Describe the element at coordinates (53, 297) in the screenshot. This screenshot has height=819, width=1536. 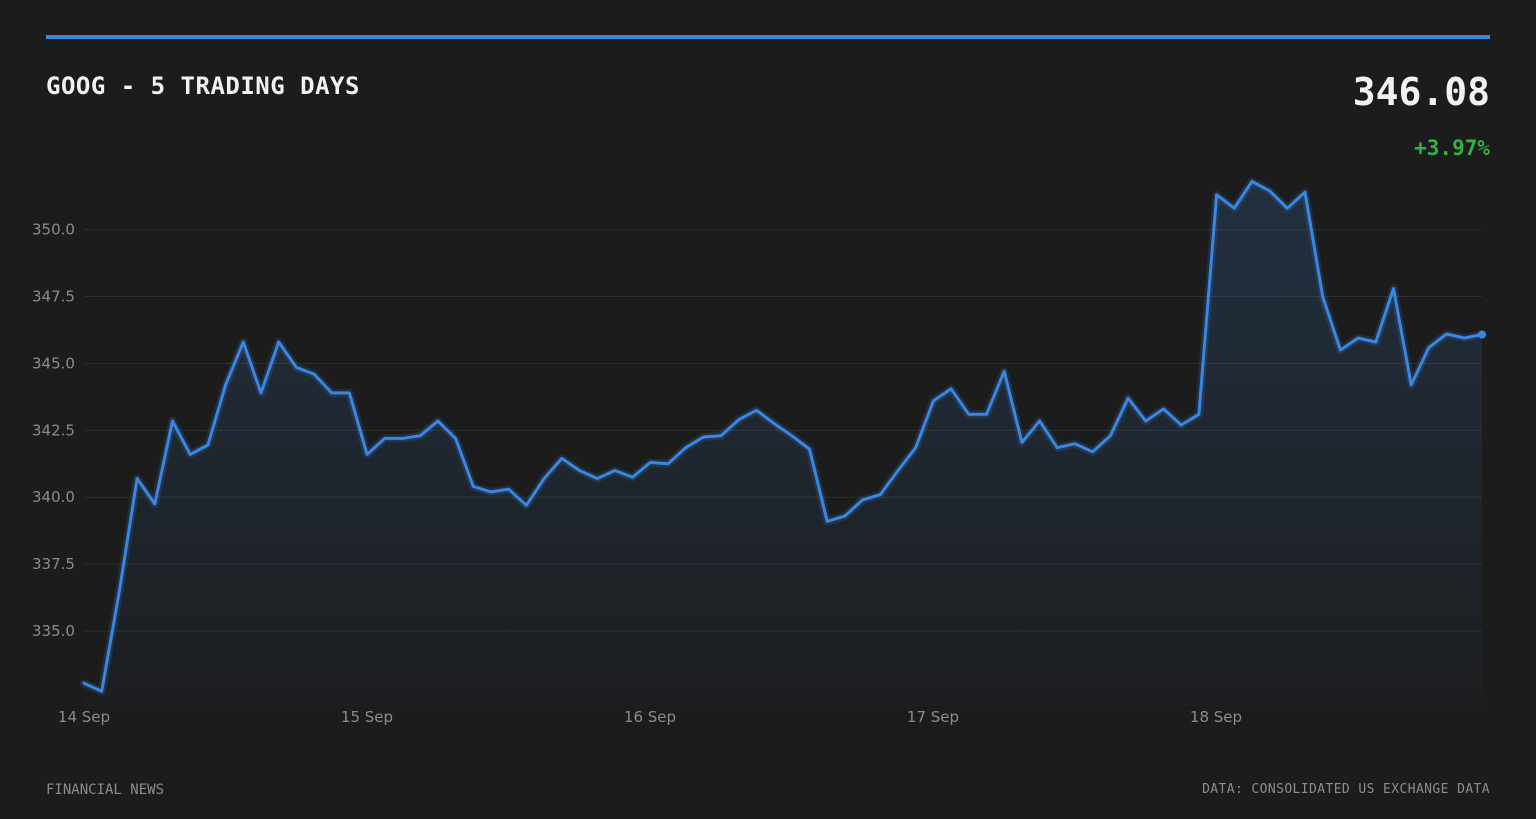
I see `y-tick-label: 347.5` at that location.